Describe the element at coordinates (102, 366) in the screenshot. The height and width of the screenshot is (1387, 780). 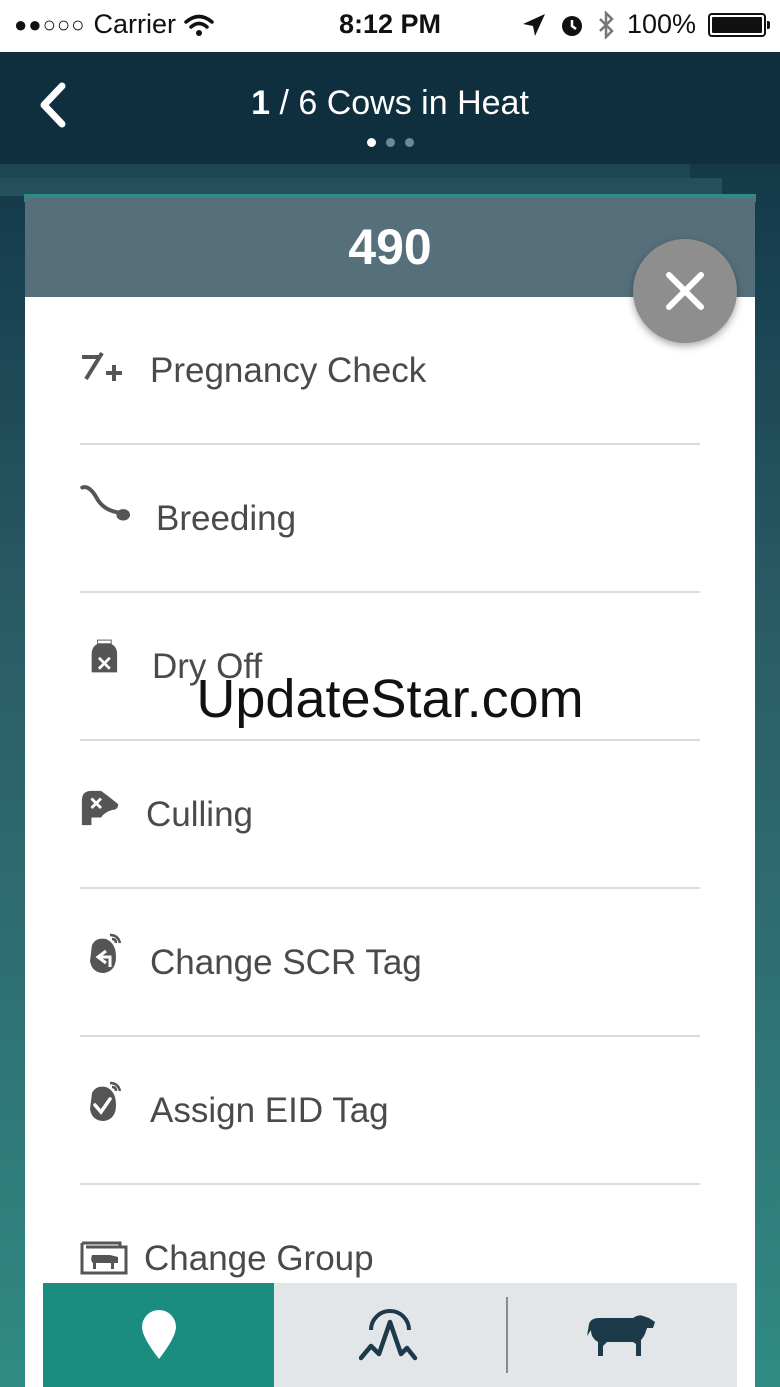
I see `pregnancy-check-icon` at that location.